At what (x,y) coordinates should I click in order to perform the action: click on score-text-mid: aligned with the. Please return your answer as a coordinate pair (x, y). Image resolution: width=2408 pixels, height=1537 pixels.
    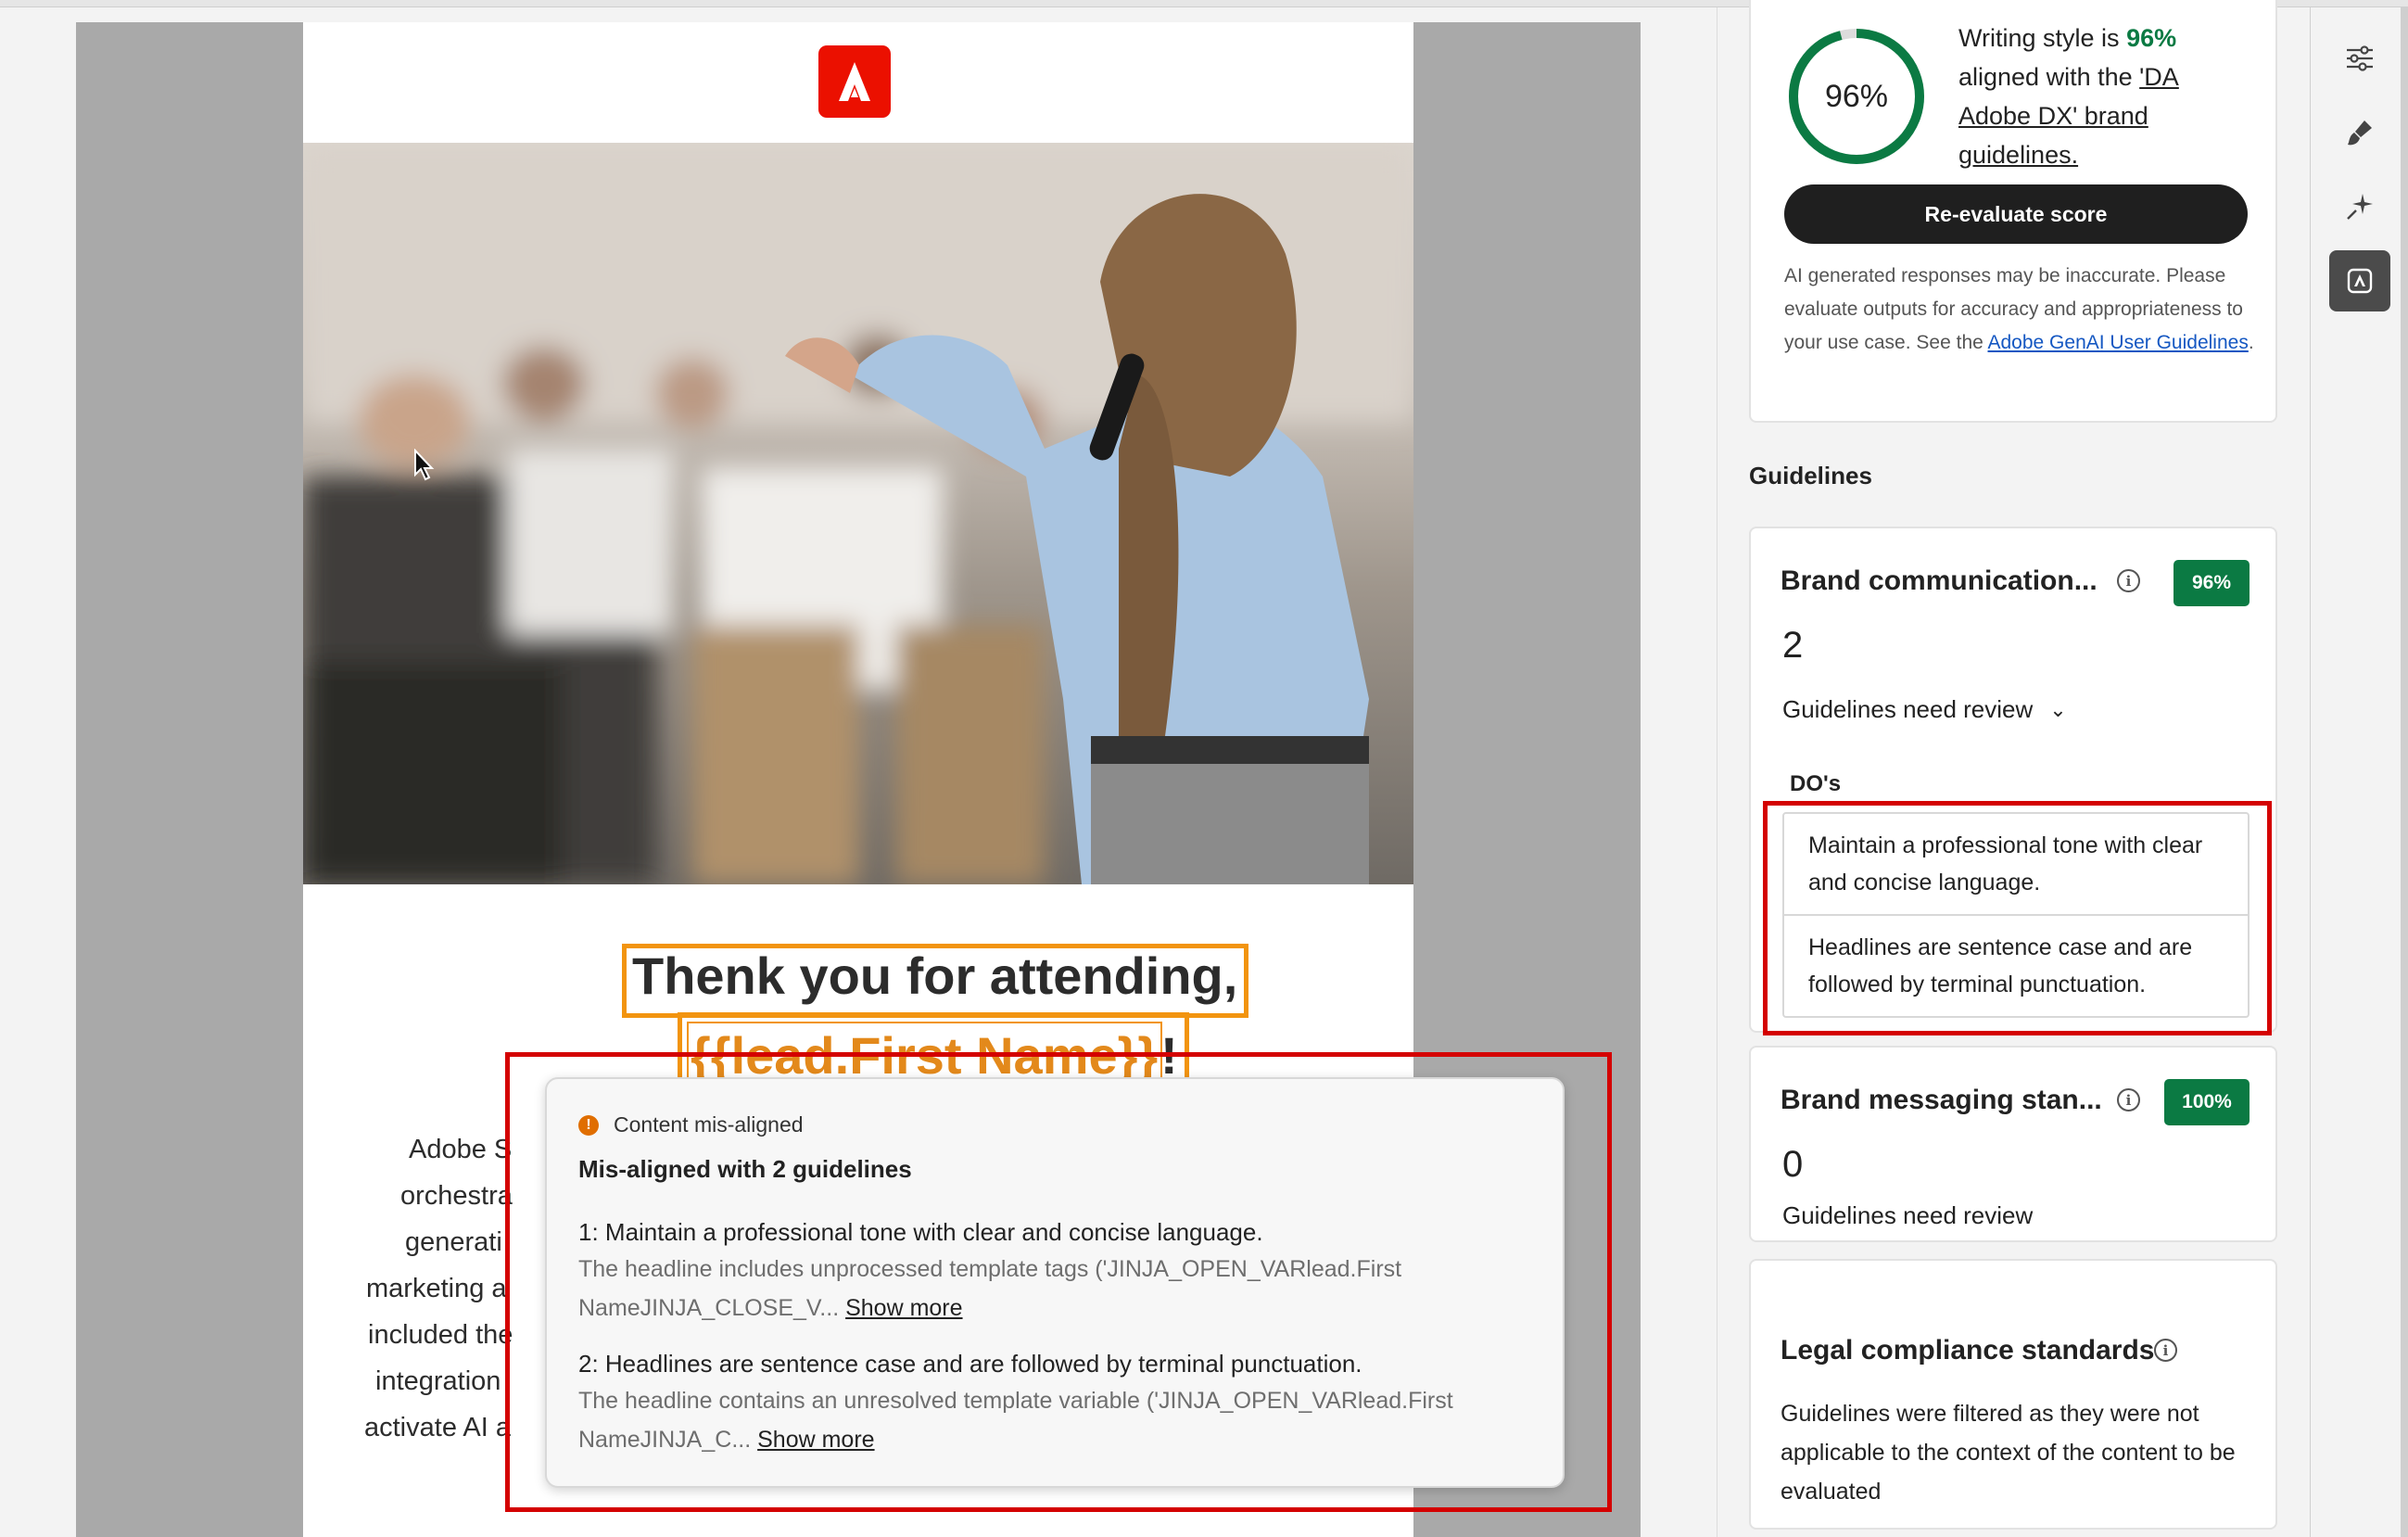
    Looking at the image, I should click on (2045, 77).